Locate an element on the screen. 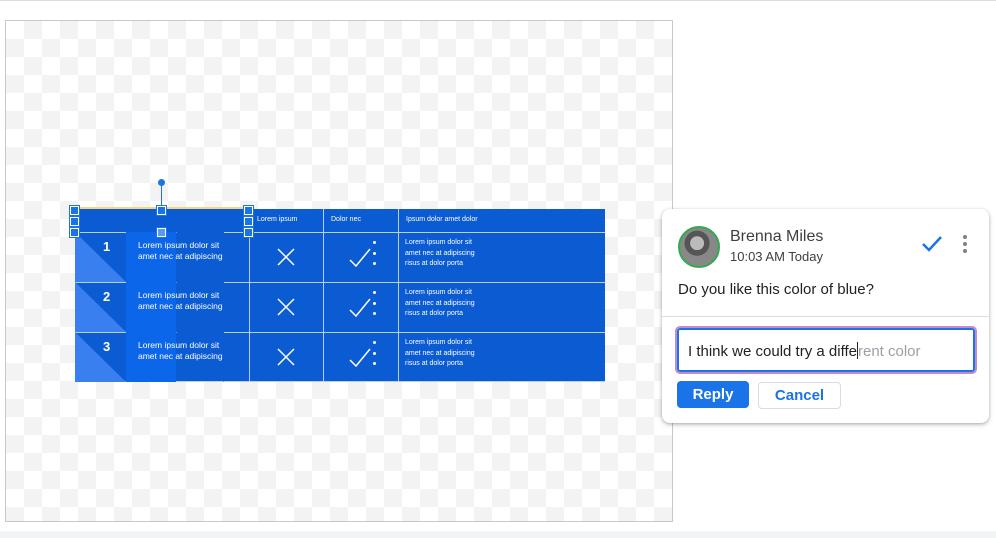  resize-handle-ne is located at coordinates (248, 210).